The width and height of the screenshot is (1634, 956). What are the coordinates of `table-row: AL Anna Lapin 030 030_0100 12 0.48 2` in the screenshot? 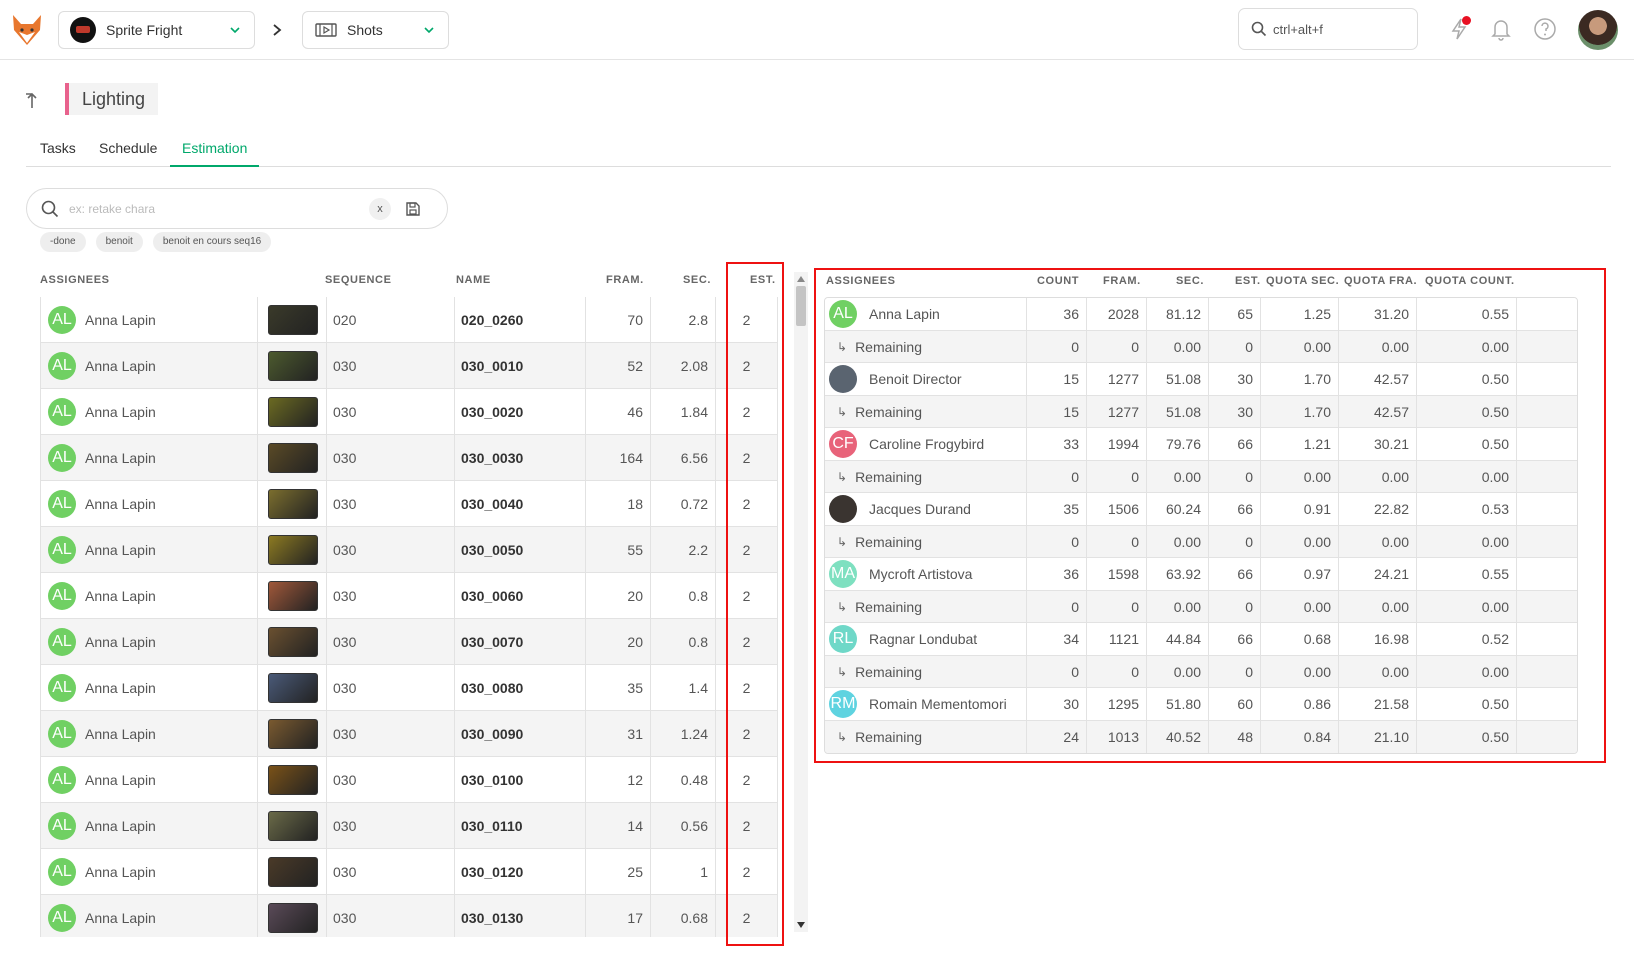 It's located at (409, 780).